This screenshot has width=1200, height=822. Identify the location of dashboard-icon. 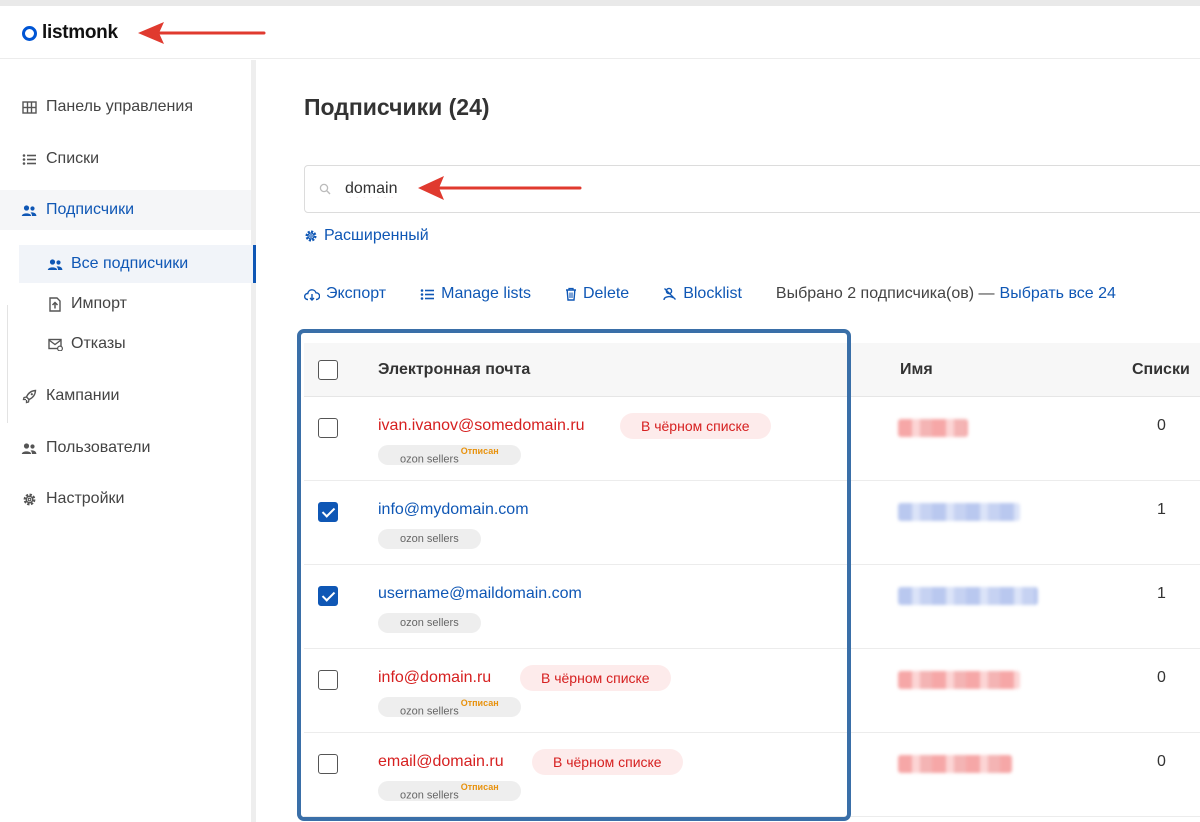
(29, 107).